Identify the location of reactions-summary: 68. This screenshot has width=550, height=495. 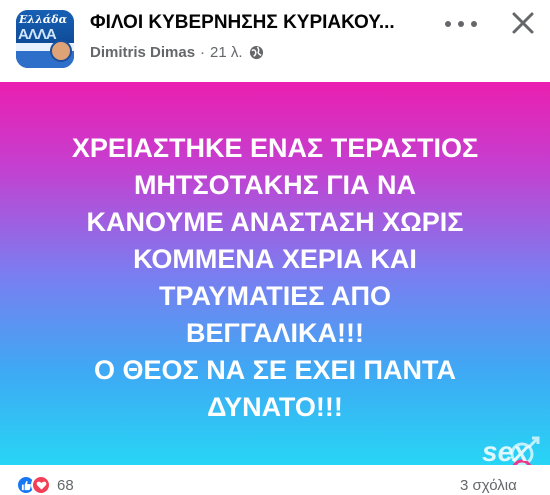
(45, 485).